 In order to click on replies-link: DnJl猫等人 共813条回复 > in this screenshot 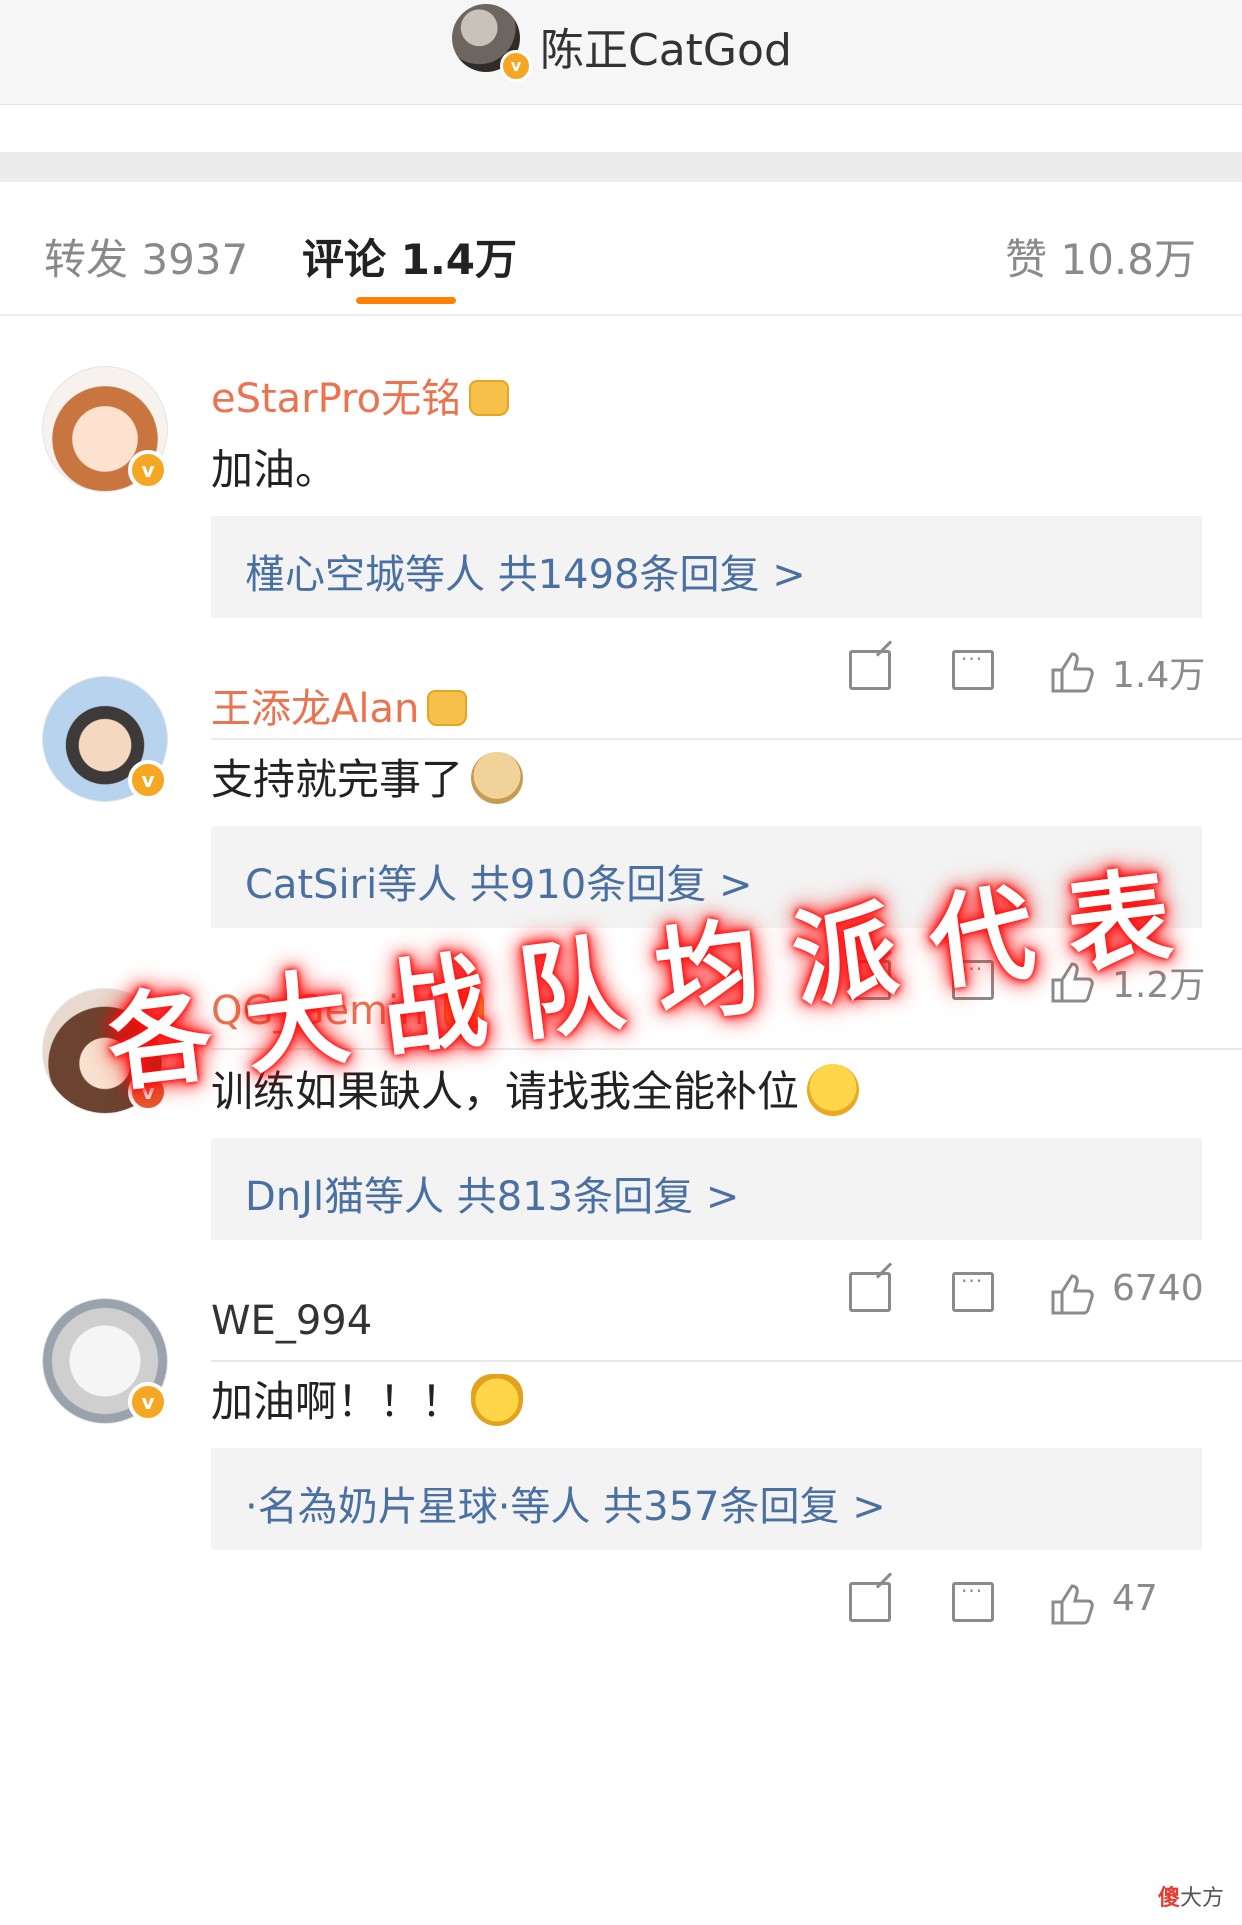, I will do `click(492, 1193)`.